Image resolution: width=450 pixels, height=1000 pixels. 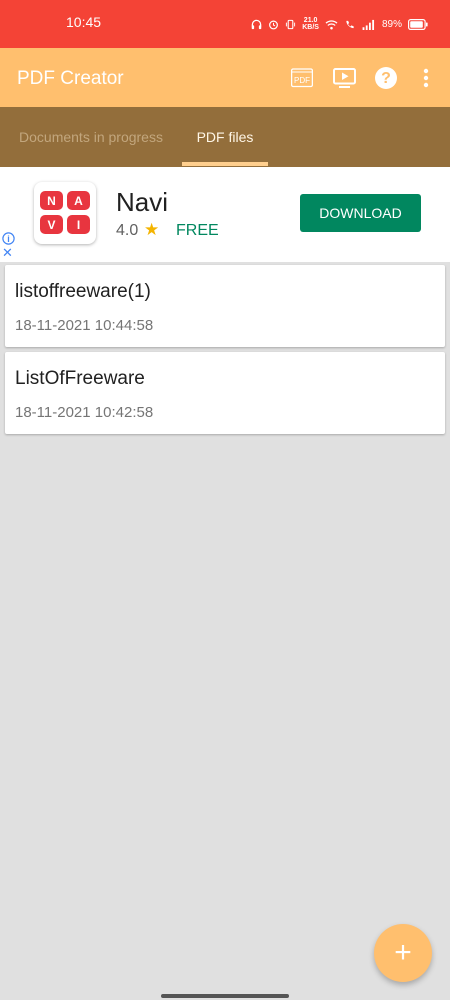 What do you see at coordinates (152, 229) in the screenshot?
I see `star-icon: ★` at bounding box center [152, 229].